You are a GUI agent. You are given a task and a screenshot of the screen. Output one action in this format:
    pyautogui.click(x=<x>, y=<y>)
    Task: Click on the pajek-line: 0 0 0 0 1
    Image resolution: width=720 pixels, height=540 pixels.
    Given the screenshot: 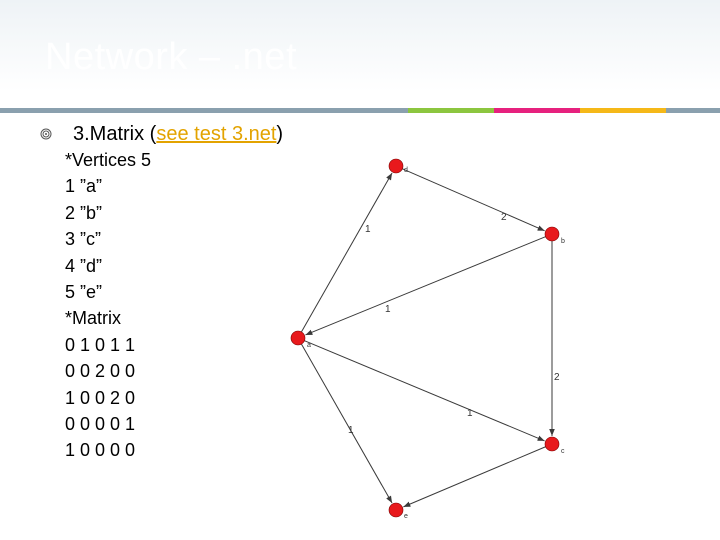 What is the action you would take?
    pyautogui.click(x=100, y=423)
    